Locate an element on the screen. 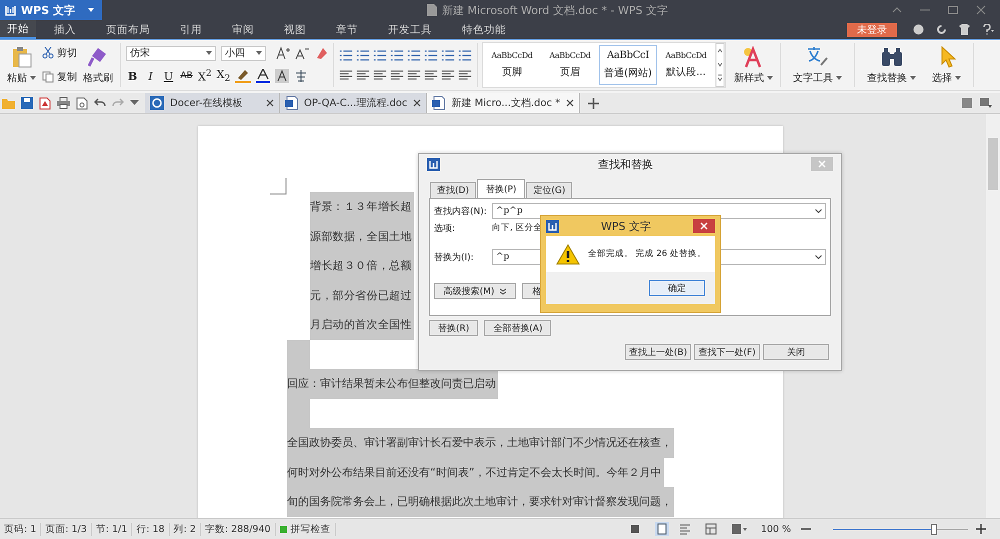  find-replace-button: 查找替换 is located at coordinates (891, 65).